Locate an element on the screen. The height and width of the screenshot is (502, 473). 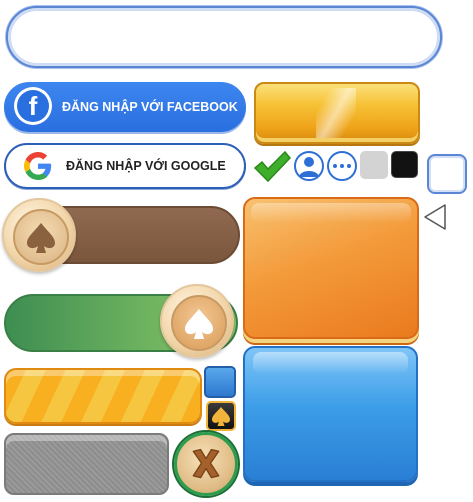
facebook-login-button: f ĐĂNG NHẬP VỚI FACEBOOK is located at coordinates (125, 107).